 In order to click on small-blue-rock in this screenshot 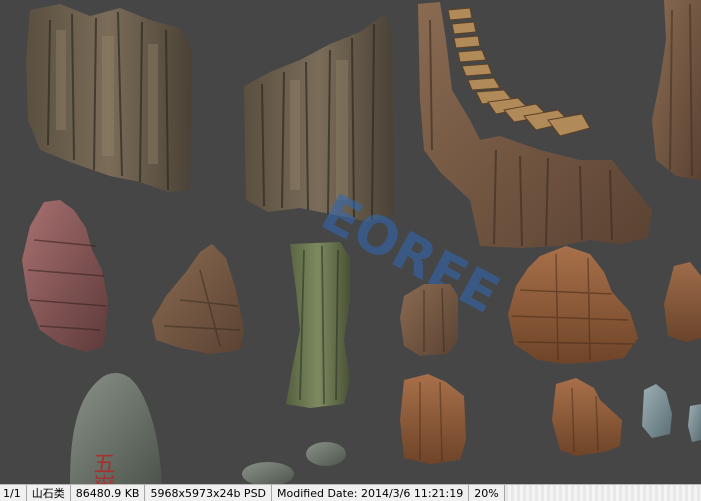, I will do `click(671, 413)`.